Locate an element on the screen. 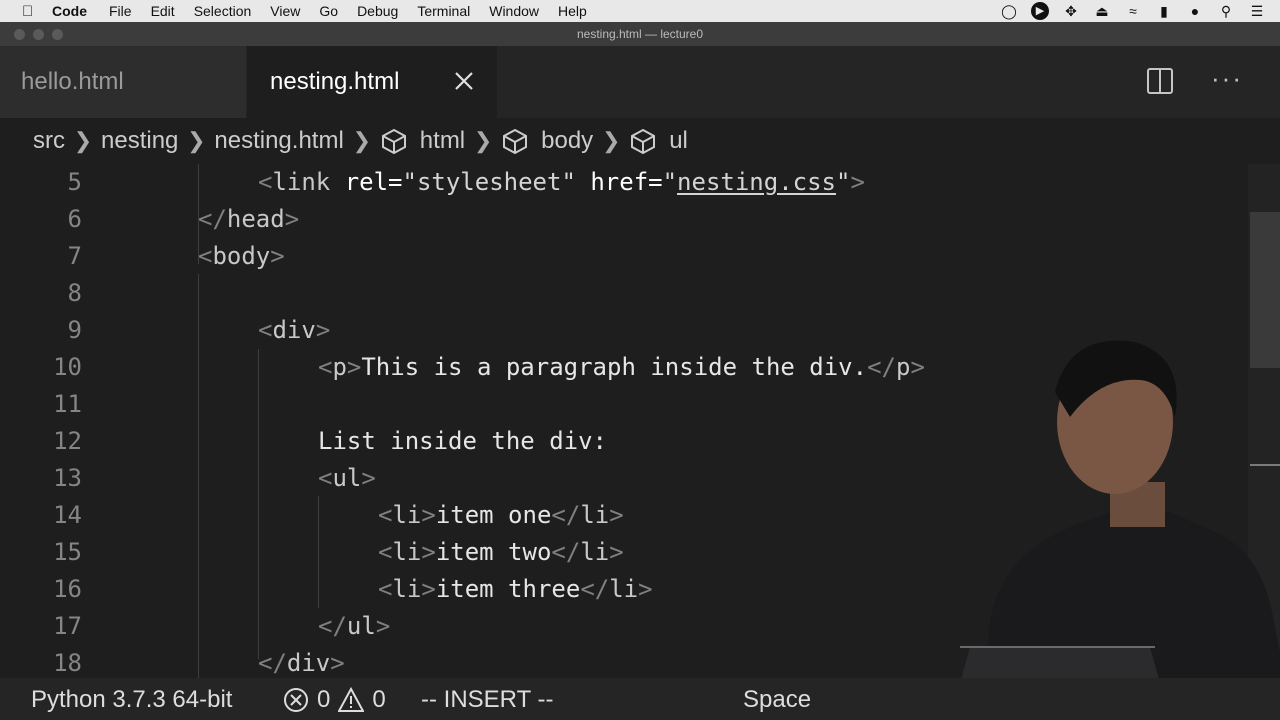 This screenshot has width=1280, height=720. menu-status-icons: ◯ ▶ ✥ ⏏ ≈ ▮ ● ⚲ ☰ is located at coordinates (1133, 11).